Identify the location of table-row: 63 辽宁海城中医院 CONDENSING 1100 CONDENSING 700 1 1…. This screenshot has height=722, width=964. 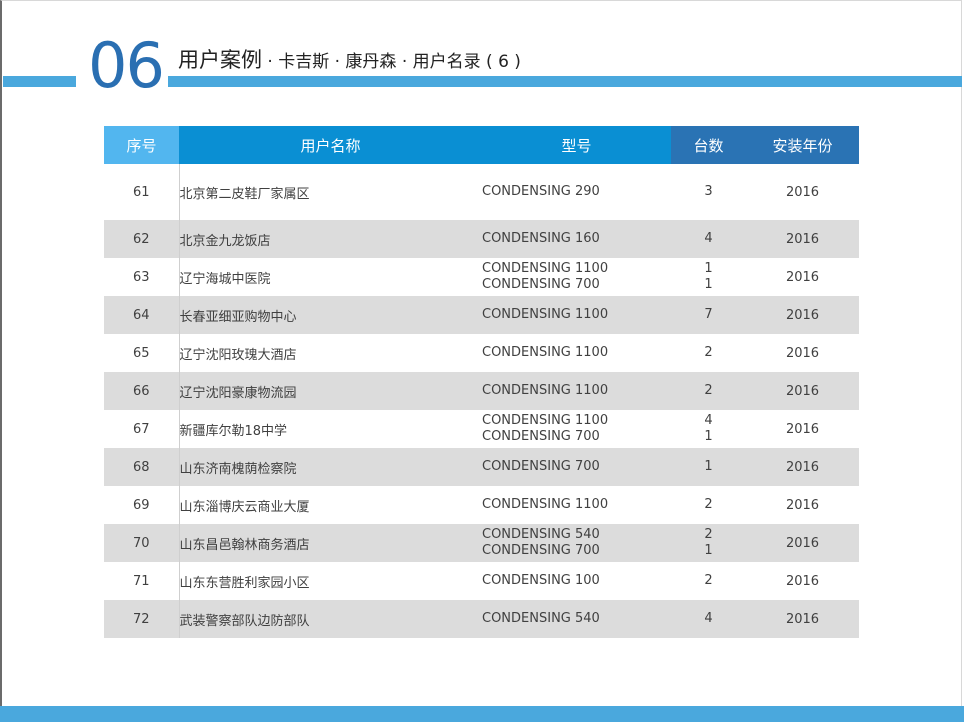
(481, 277).